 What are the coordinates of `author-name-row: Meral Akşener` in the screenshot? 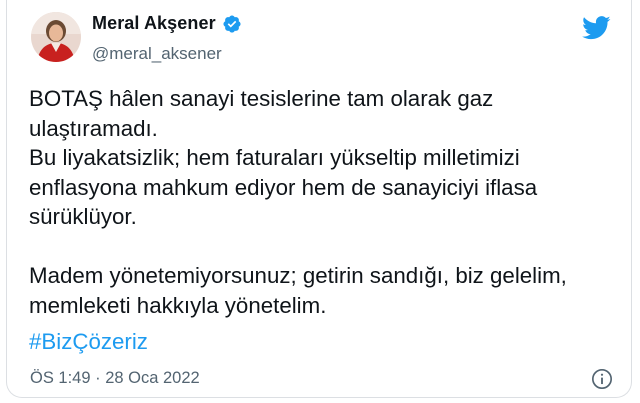 It's located at (167, 23).